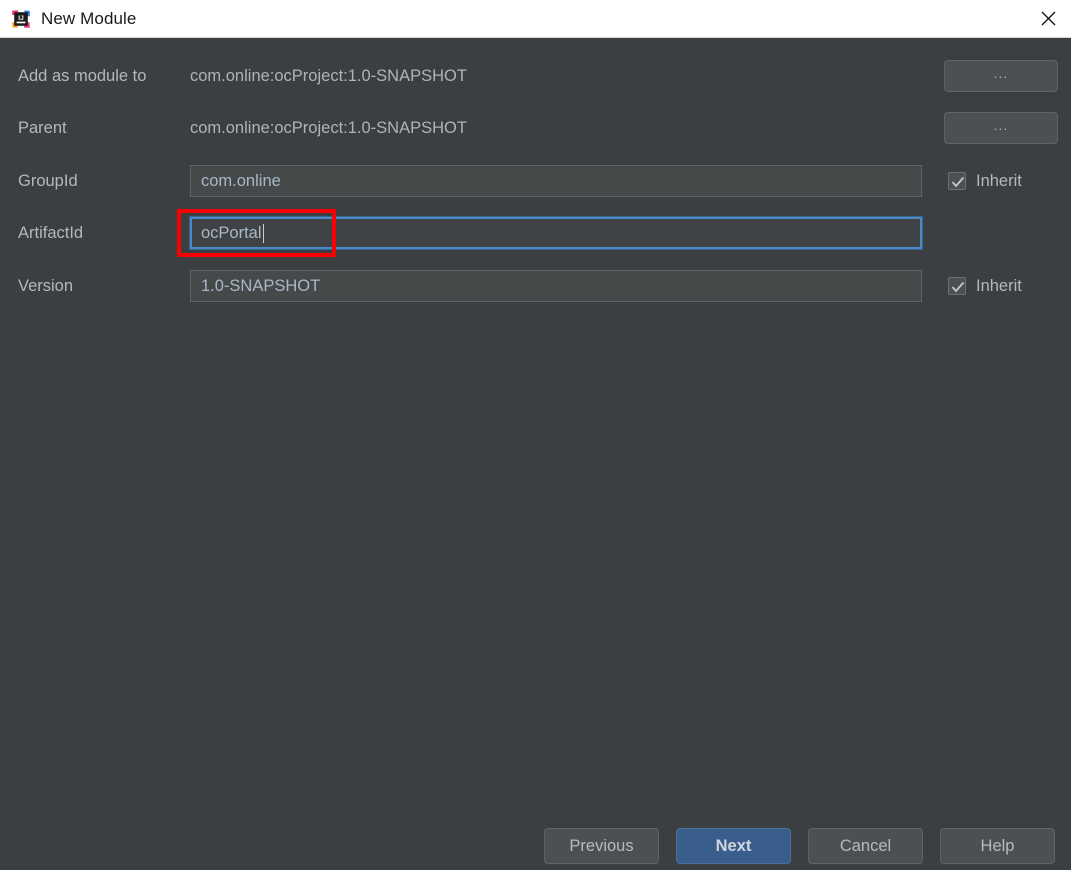 The width and height of the screenshot is (1071, 870). Describe the element at coordinates (999, 285) in the screenshot. I see `inherit-label-version: Inherit` at that location.